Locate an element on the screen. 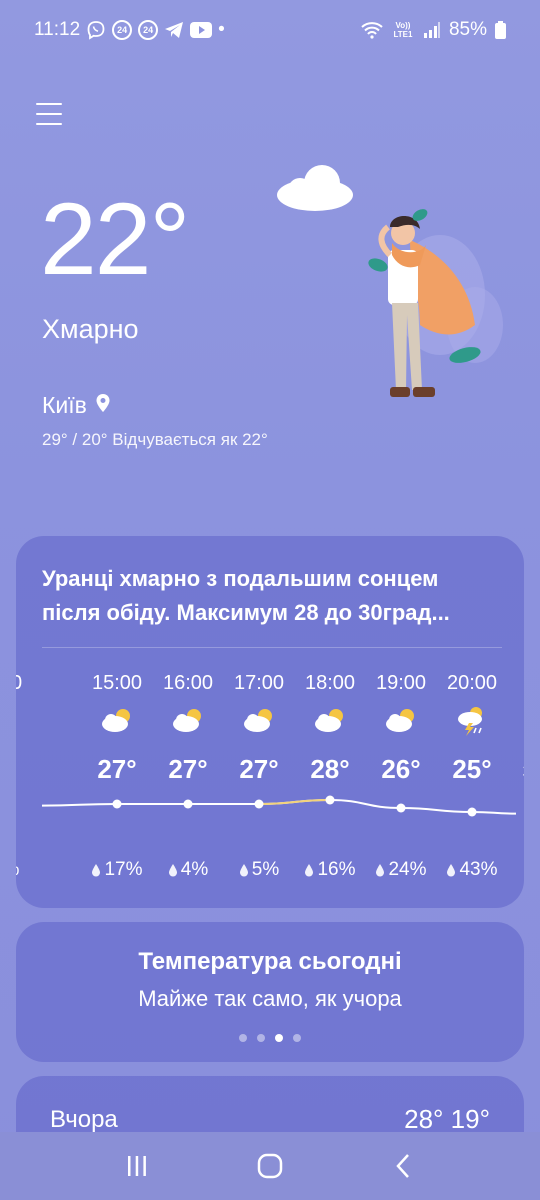 The image size is (540, 1200). recent-apps-button is located at coordinates (137, 1166).